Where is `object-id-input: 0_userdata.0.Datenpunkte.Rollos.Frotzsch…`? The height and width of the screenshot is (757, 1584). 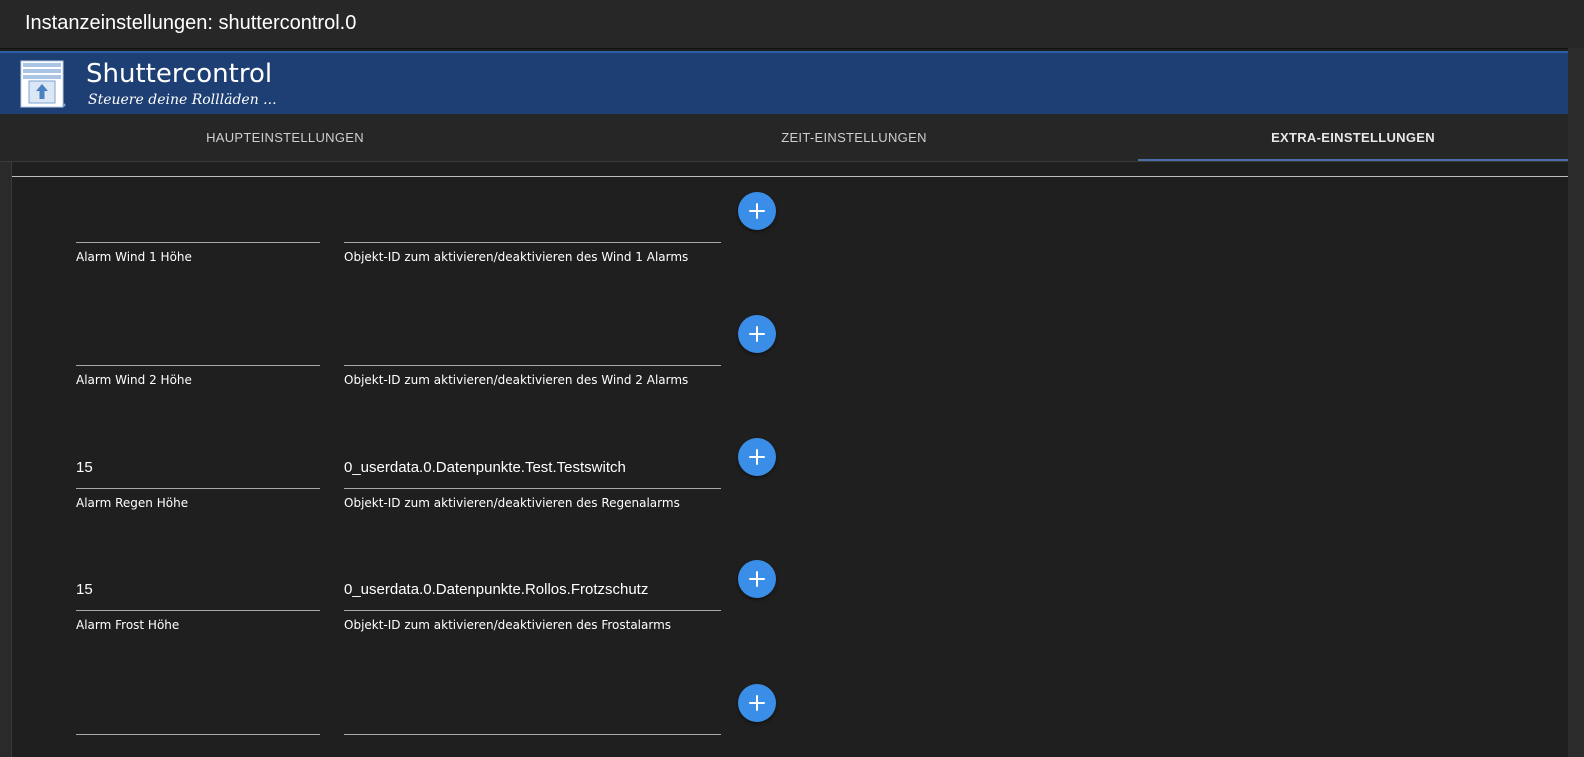 object-id-input: 0_userdata.0.Datenpunkte.Rollos.Frotzsch… is located at coordinates (532, 588).